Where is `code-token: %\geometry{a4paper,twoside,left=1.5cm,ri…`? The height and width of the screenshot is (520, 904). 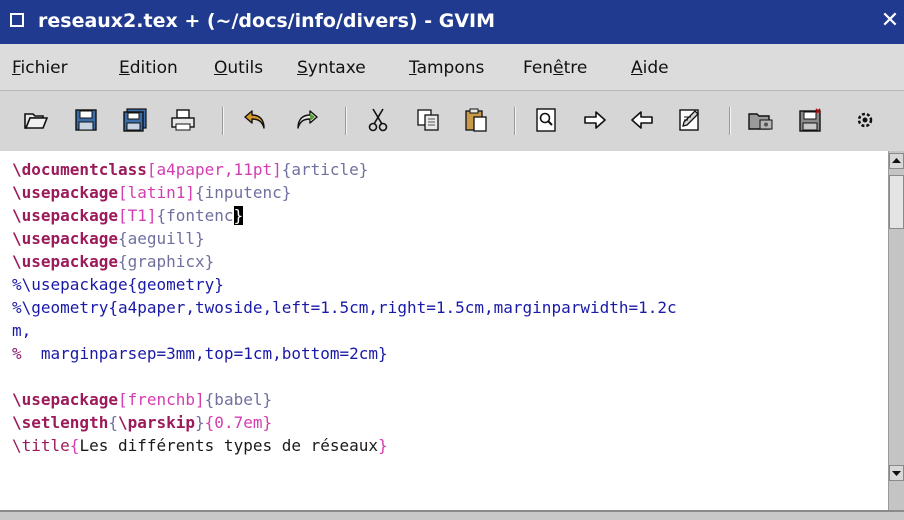 code-token: %\geometry{a4paper,twoside,left=1.5cm,ri… is located at coordinates (344, 307).